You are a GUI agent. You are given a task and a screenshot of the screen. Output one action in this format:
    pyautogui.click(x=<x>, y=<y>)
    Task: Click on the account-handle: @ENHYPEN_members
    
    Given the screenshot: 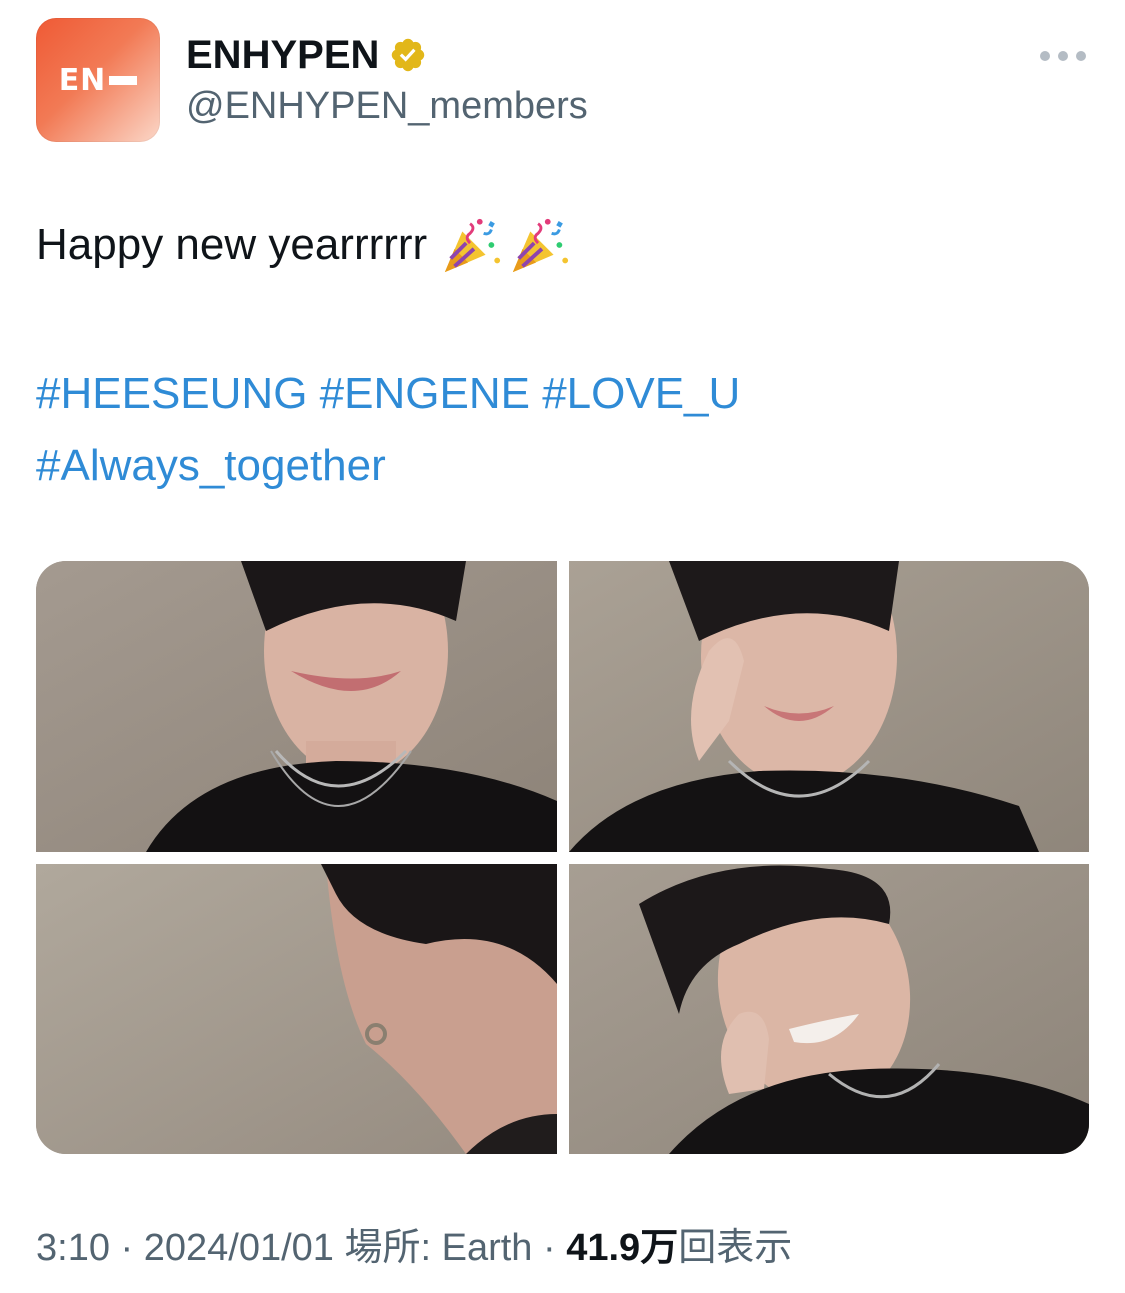 What is the action you would take?
    pyautogui.click(x=387, y=106)
    